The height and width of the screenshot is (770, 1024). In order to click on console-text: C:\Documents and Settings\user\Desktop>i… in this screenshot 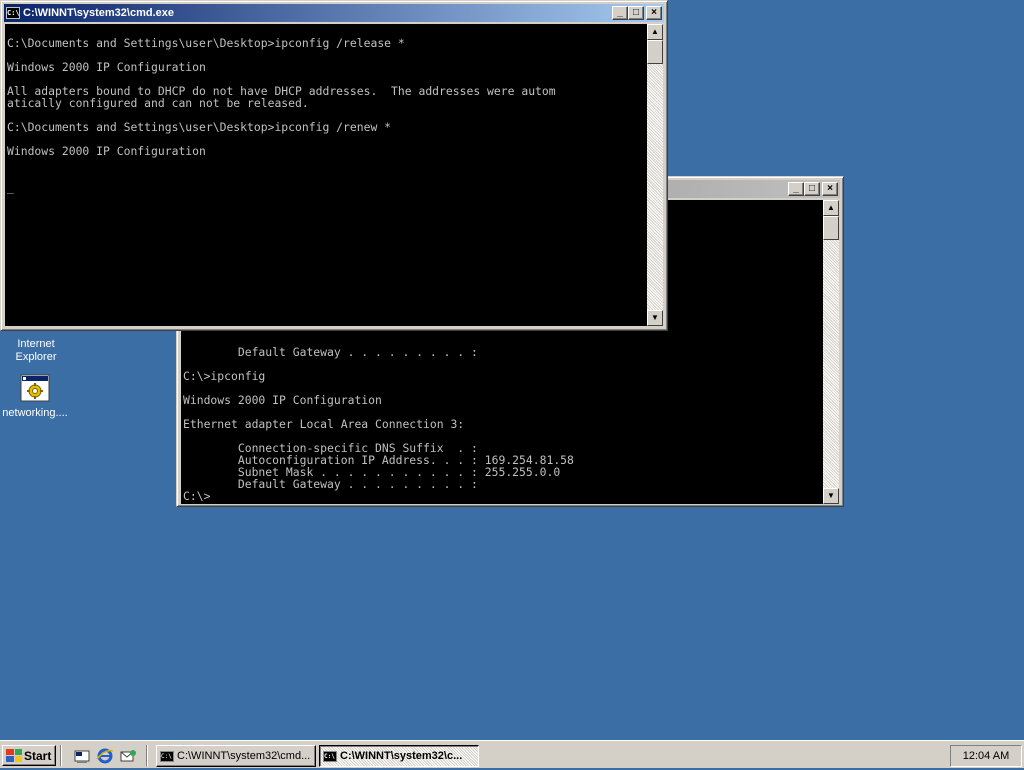, I will do `click(281, 115)`.